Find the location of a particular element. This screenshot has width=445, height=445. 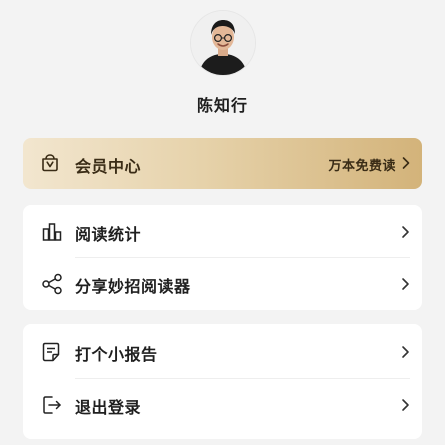

menu-item-share-reader: 分享妙招阅读器 is located at coordinates (222, 284).